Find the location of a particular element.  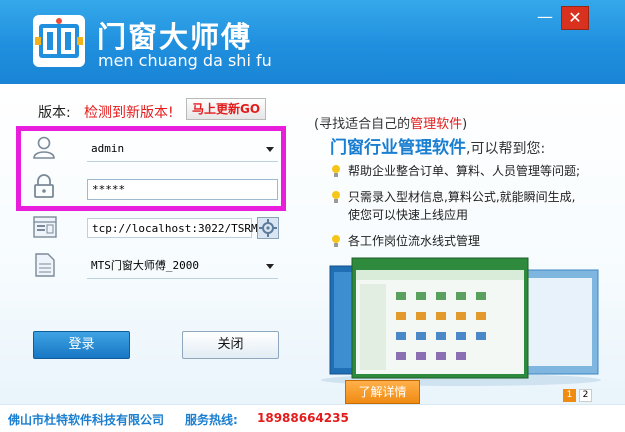

minimize-button: — is located at coordinates (545, 18).